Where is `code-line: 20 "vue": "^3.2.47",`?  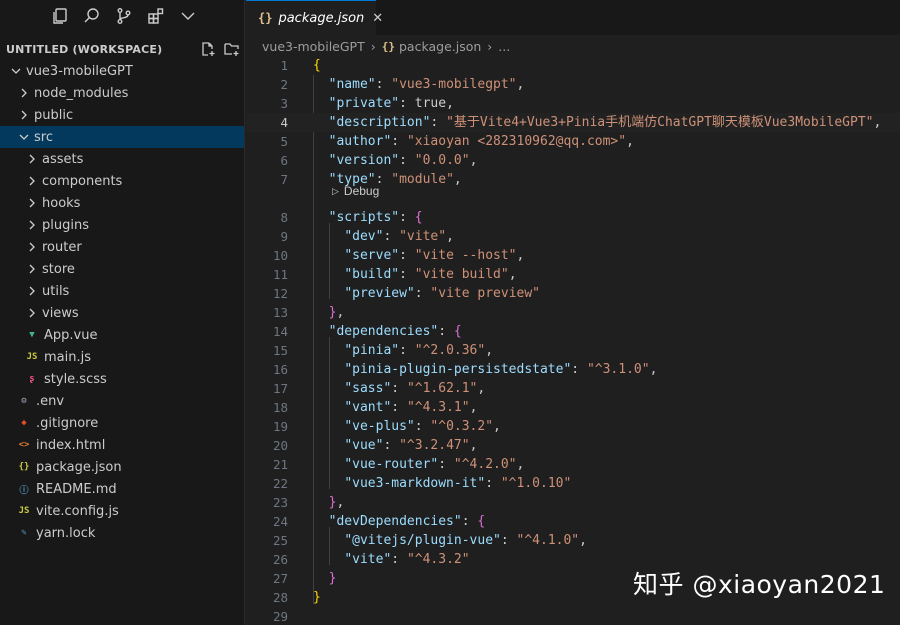 code-line: 20 "vue": "^3.2.47", is located at coordinates (573, 445).